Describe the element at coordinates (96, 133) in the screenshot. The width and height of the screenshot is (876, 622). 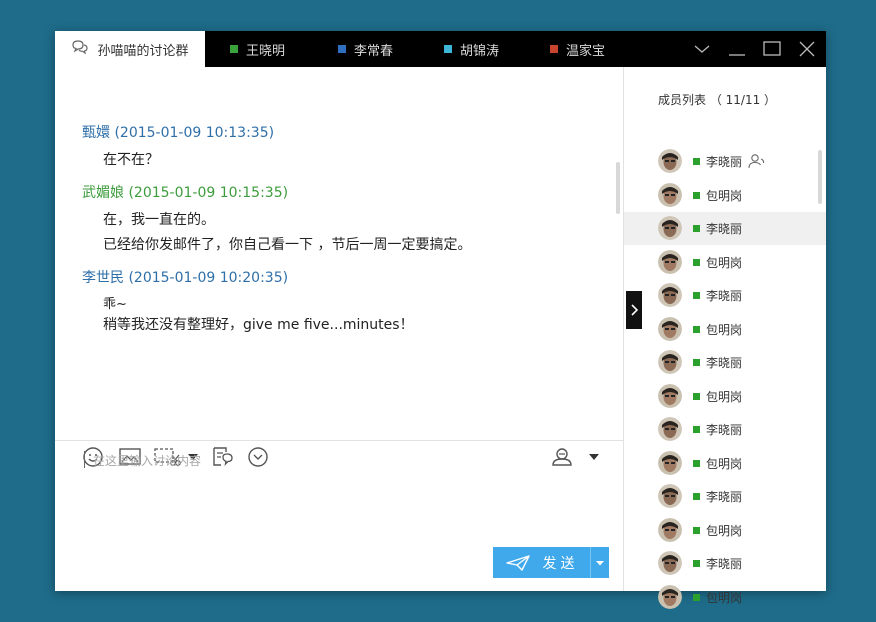
I see `sender-name: 甄嬛` at that location.